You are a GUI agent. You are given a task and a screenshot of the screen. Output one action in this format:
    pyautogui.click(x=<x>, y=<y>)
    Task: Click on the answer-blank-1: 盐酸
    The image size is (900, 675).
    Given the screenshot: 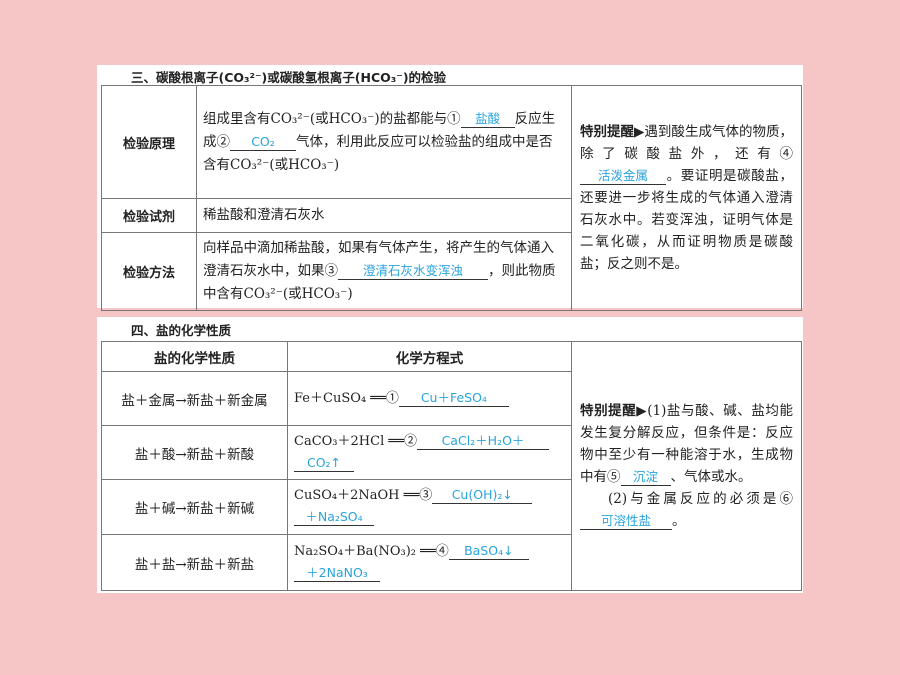 What is the action you would take?
    pyautogui.click(x=487, y=119)
    